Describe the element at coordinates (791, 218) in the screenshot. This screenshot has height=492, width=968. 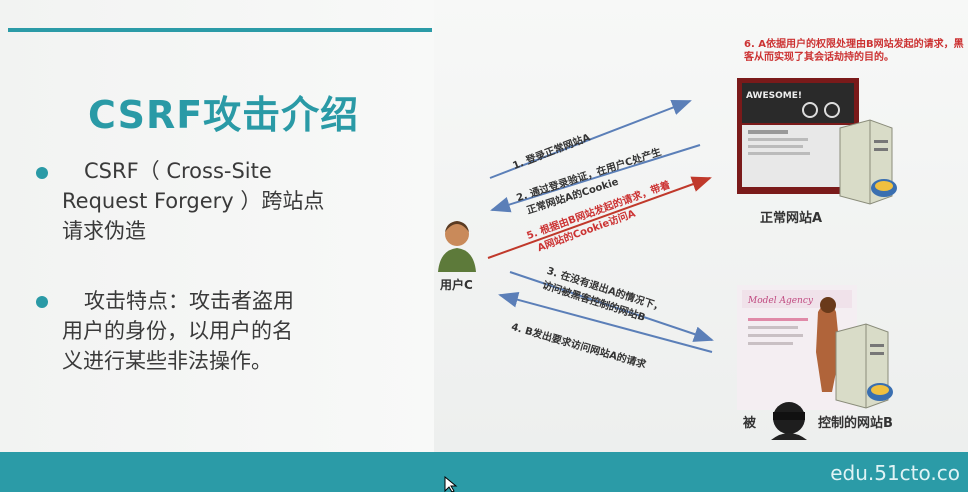
I see `site-a-label: 正常网站A` at that location.